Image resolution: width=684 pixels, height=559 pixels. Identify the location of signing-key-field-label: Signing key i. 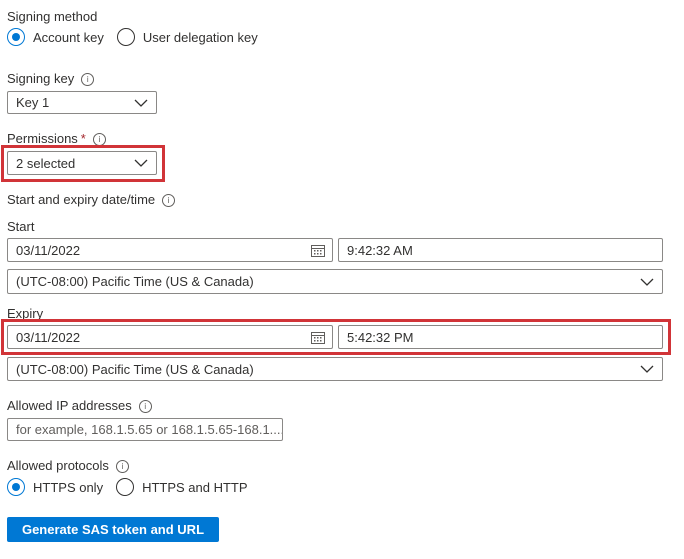
(51, 78).